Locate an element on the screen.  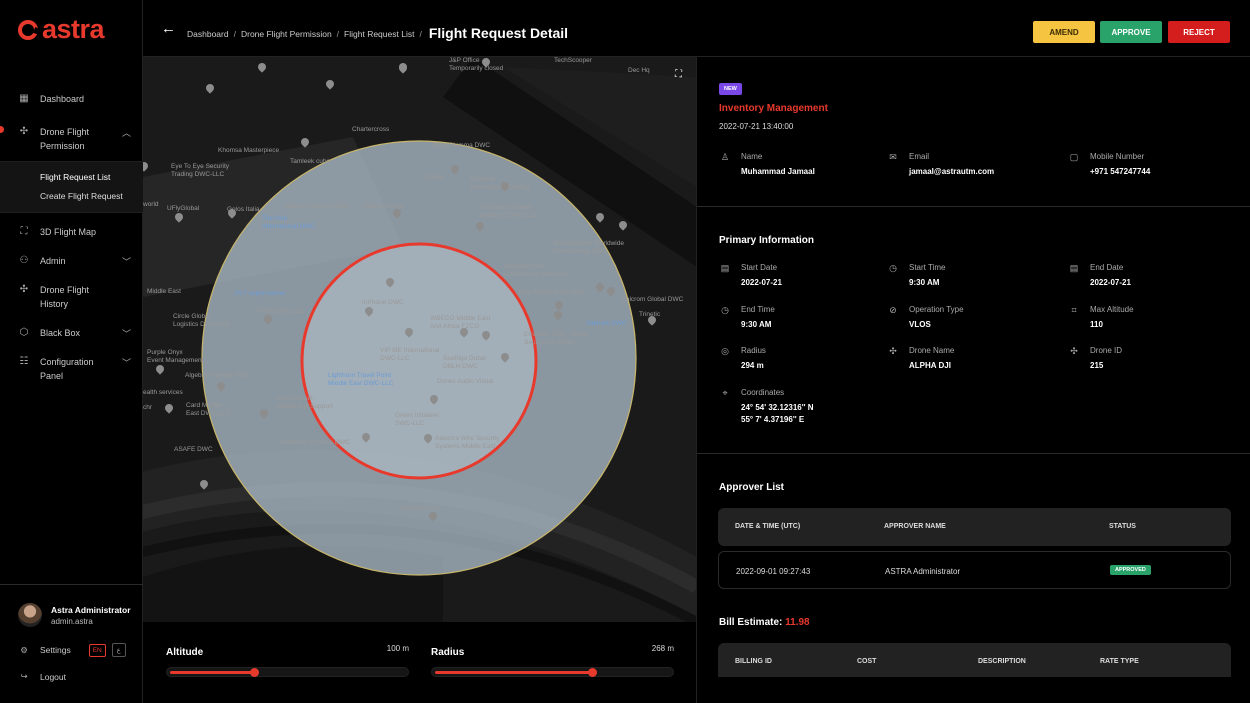
field-label: Max Altitude is located at coordinates (1112, 309).